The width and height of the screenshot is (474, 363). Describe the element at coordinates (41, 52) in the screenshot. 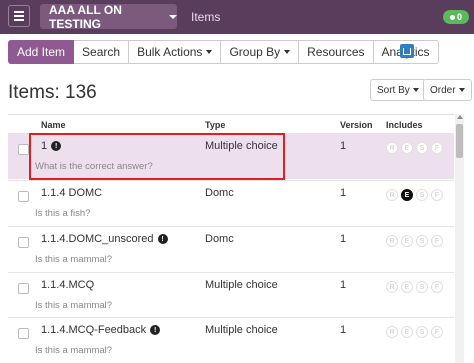

I see `add-item-button: Add Item` at that location.